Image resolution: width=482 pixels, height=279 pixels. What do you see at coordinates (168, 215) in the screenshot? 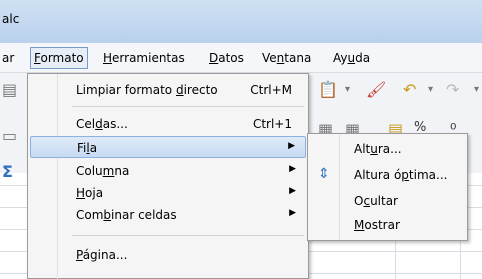
I see `menu-item-merge-cells: Combinar celdas ▶` at bounding box center [168, 215].